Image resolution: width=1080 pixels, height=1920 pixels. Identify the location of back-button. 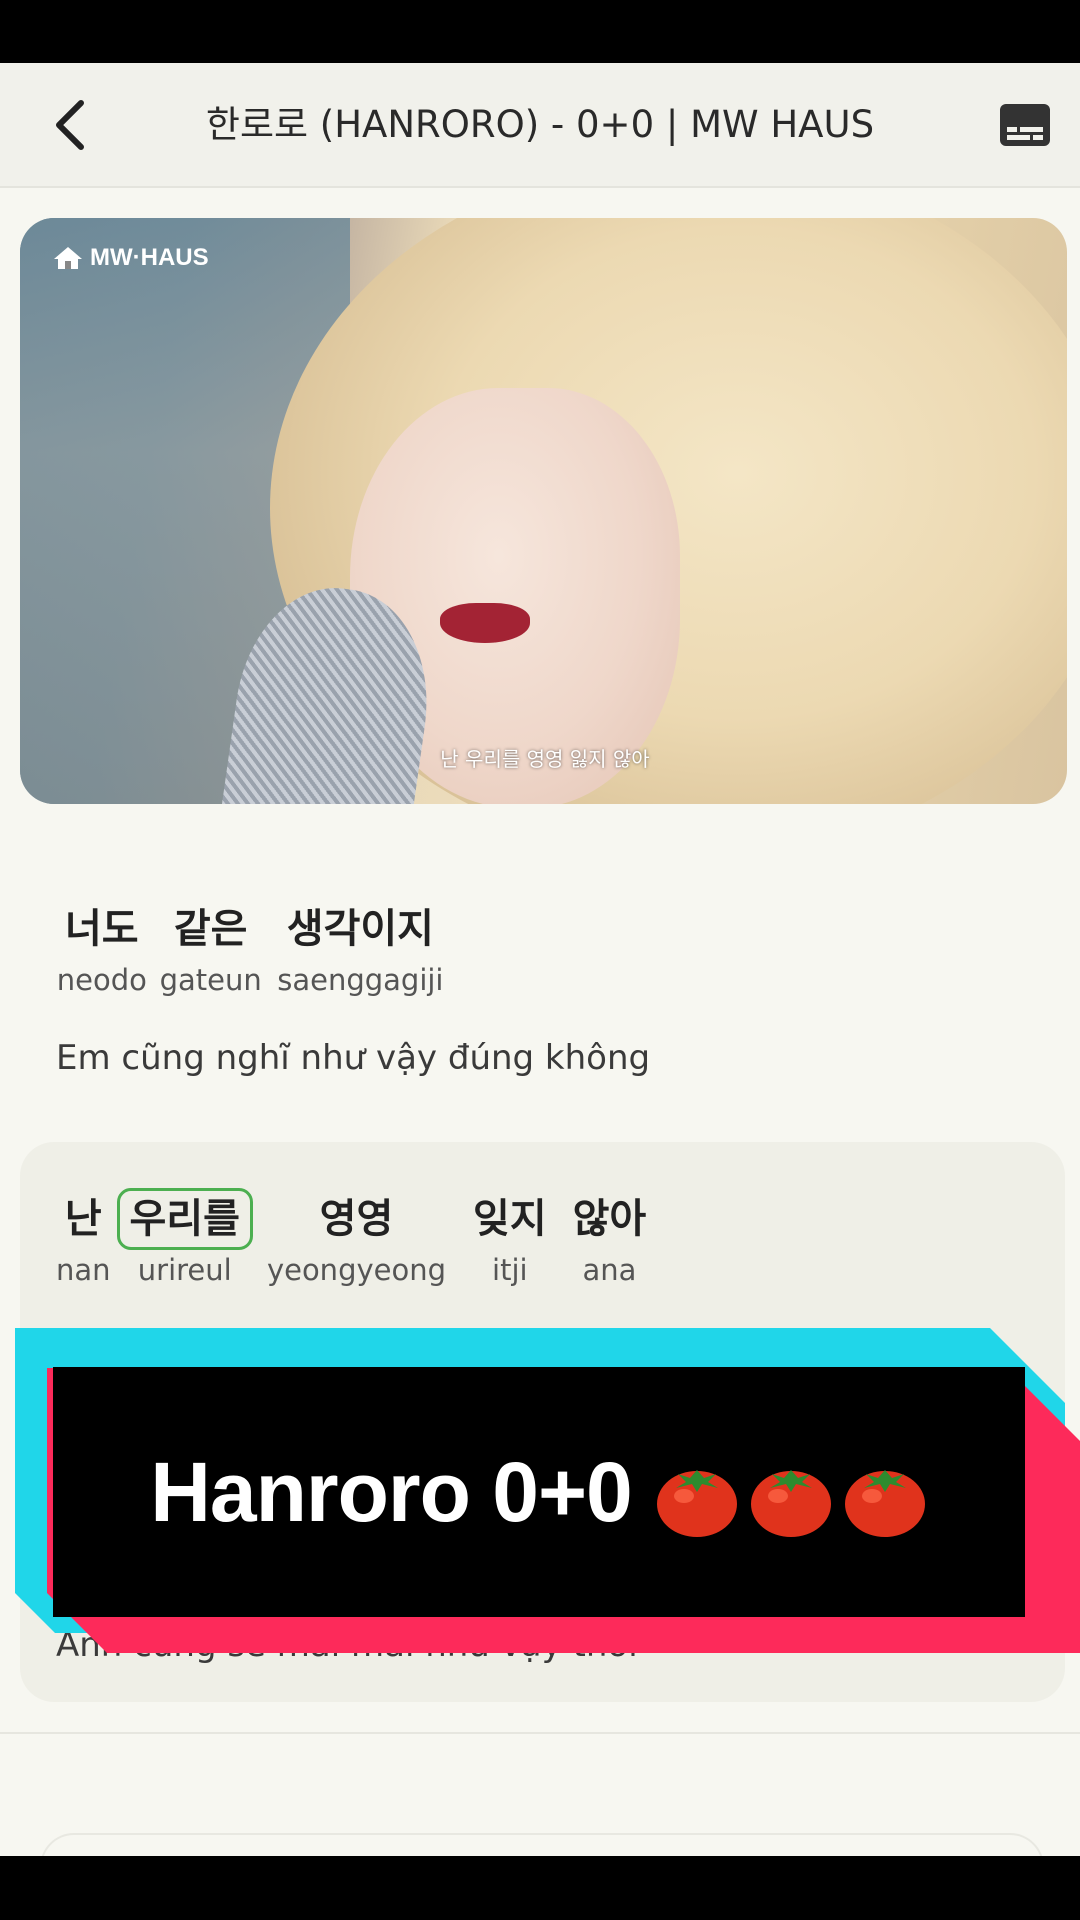
(70, 125).